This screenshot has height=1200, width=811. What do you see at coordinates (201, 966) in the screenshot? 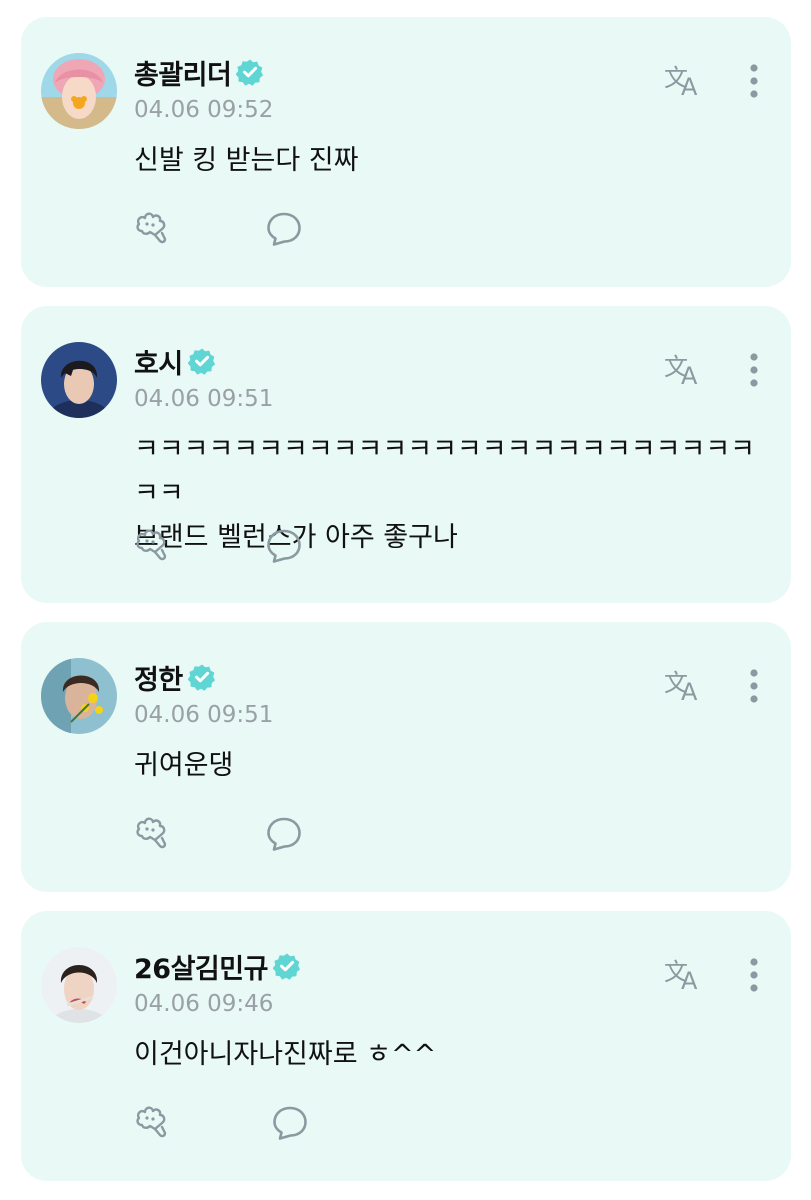
I see `author-name: 26살김민규` at bounding box center [201, 966].